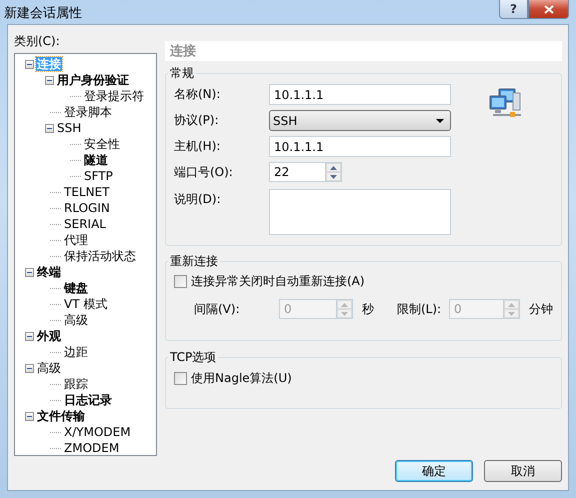 The height and width of the screenshot is (498, 576). I want to click on computers-icon, so click(506, 104).